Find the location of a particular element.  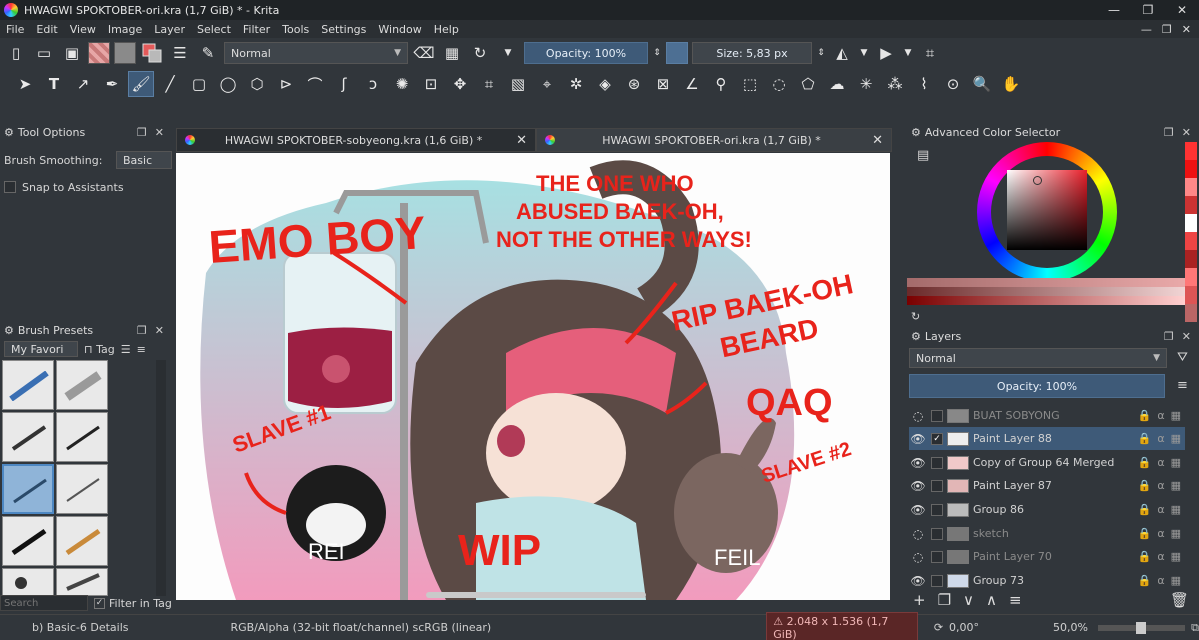

gradient-swatch is located at coordinates (99, 53).